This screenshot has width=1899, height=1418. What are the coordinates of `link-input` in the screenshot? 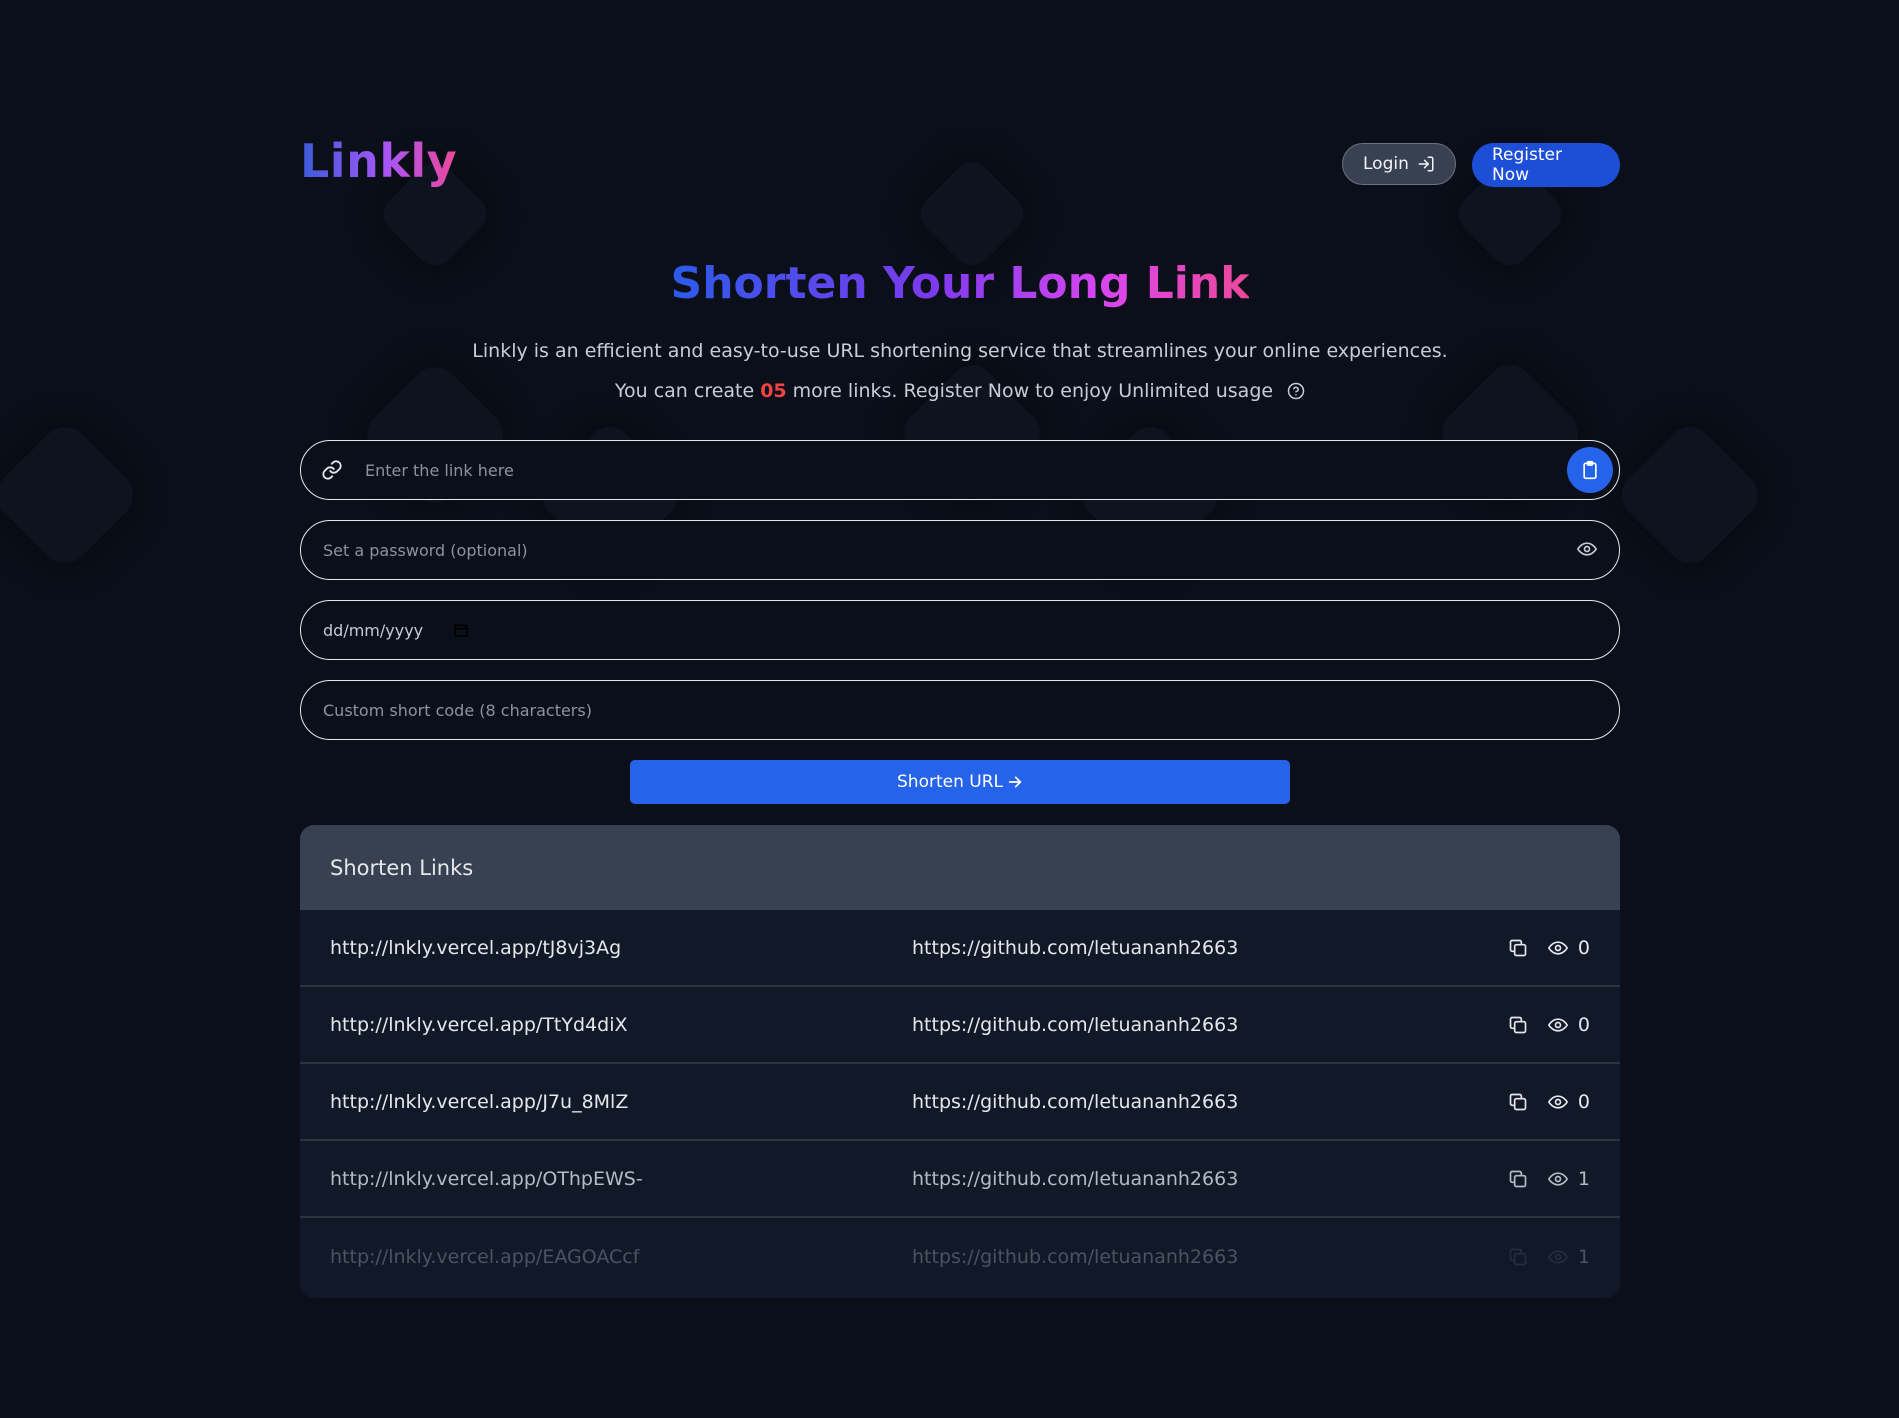 It's located at (965, 470).